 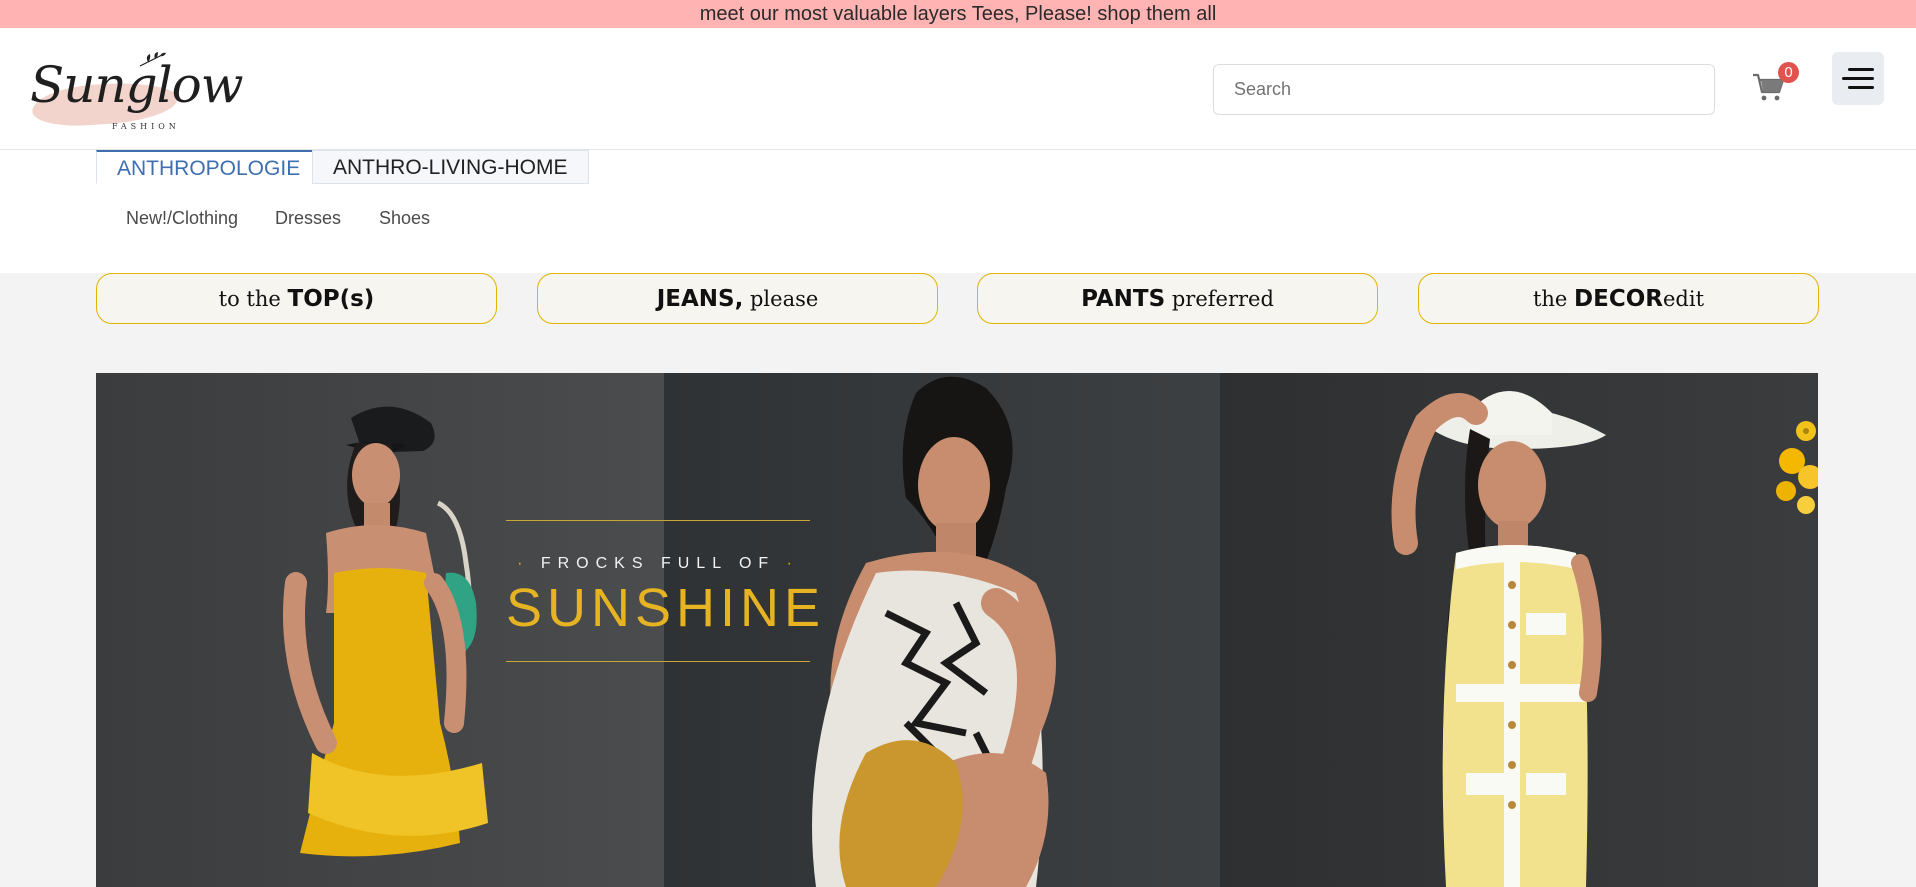 I want to click on model-white-hat-image, so click(x=1498, y=639).